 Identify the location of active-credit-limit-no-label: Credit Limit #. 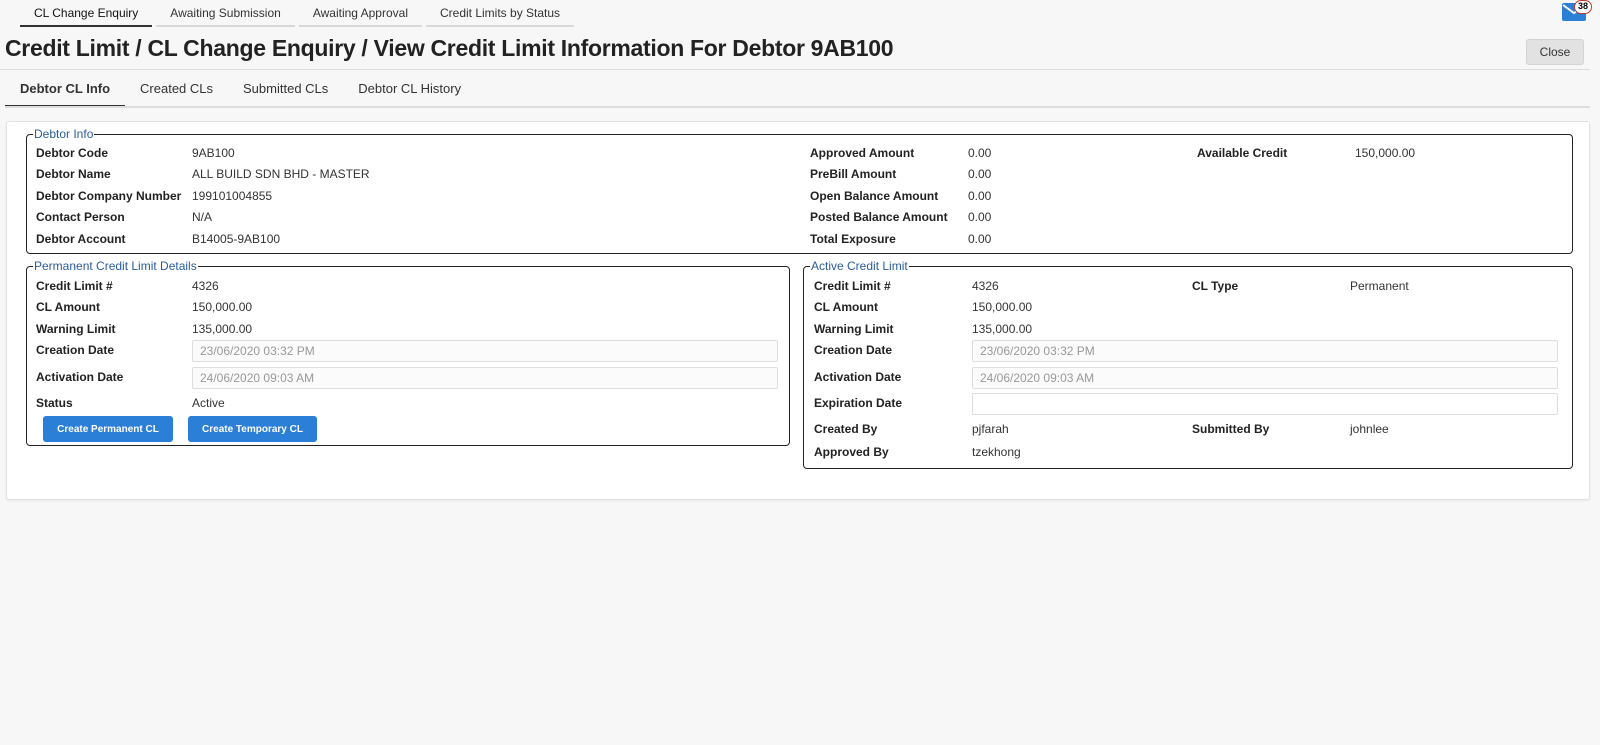
(852, 286).